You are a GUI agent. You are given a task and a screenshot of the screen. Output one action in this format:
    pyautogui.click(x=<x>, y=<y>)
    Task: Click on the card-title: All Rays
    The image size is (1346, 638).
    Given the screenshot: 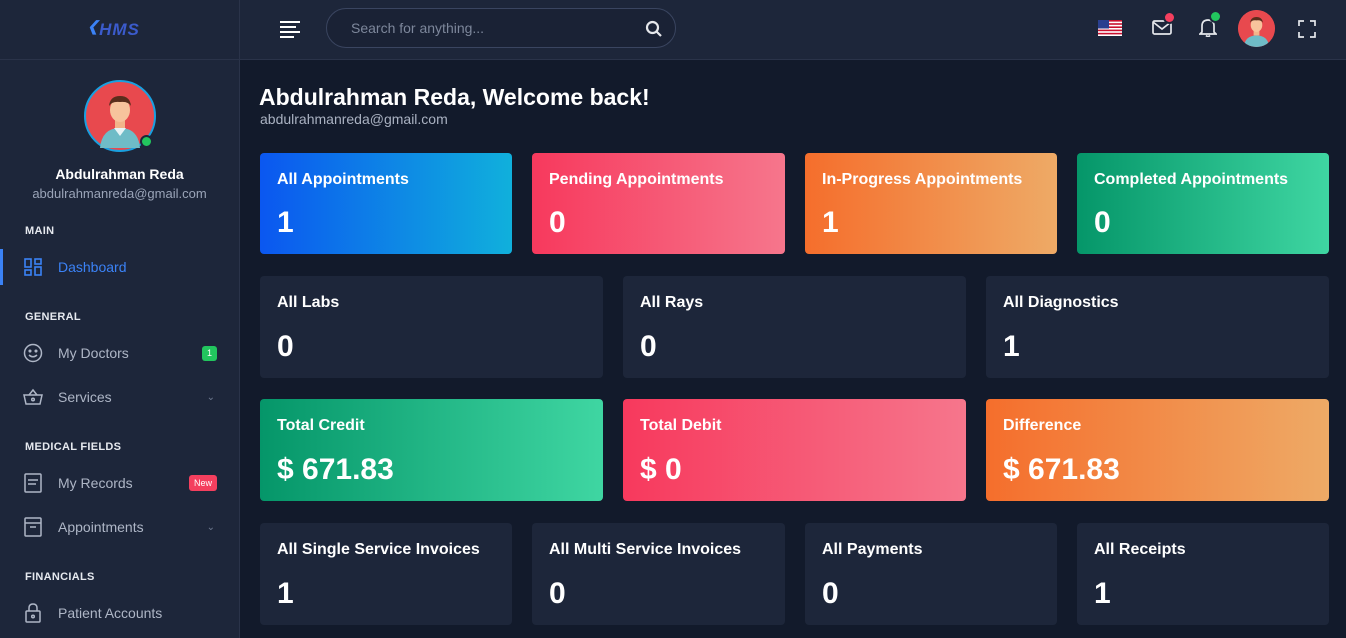 What is the action you would take?
    pyautogui.click(x=672, y=302)
    